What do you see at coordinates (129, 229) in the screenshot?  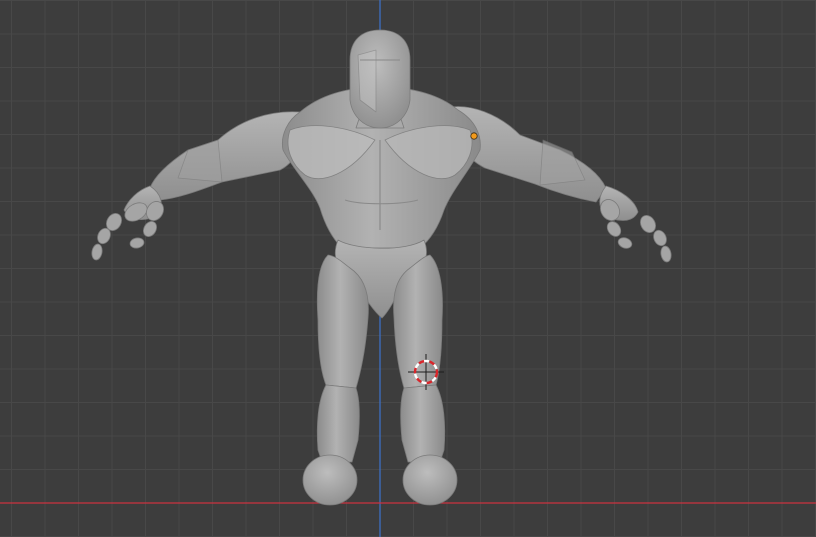 I see `left-hand` at bounding box center [129, 229].